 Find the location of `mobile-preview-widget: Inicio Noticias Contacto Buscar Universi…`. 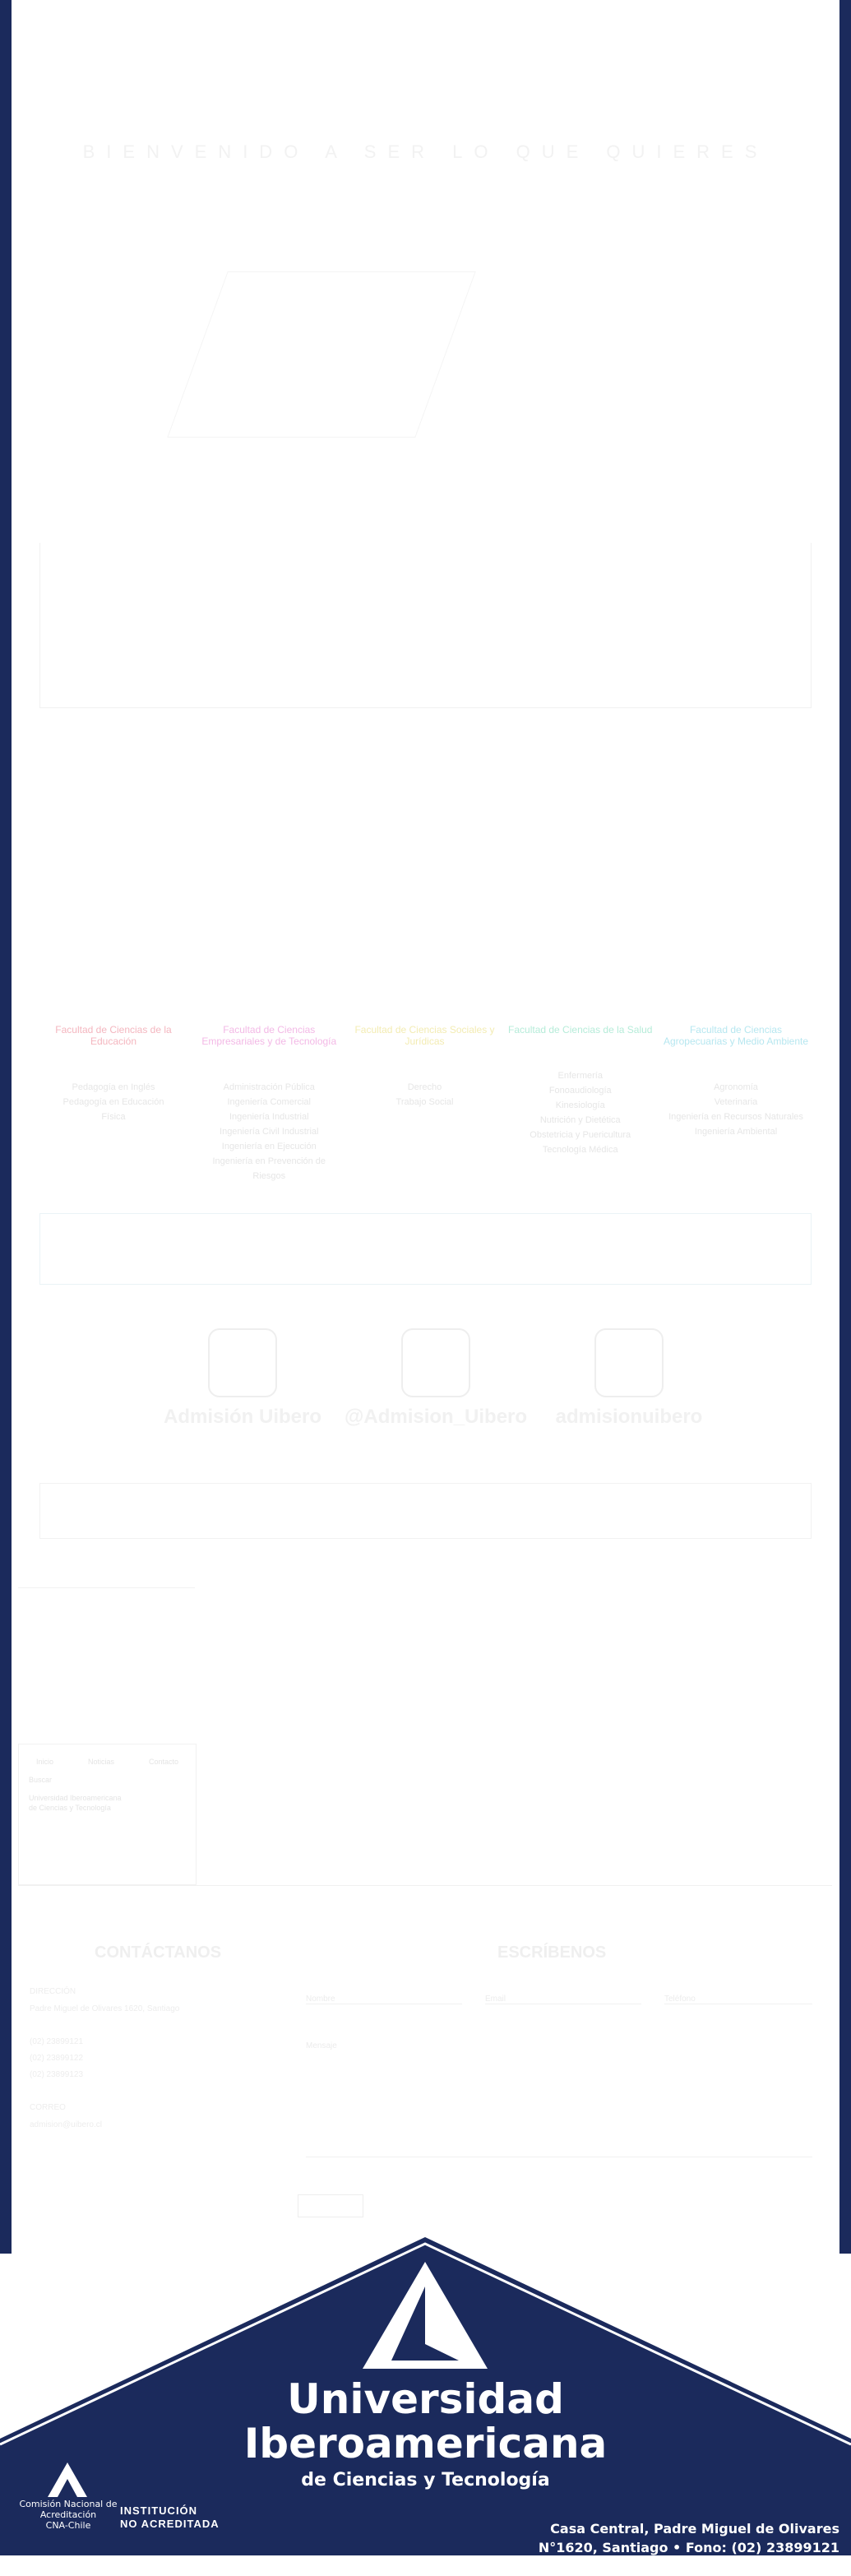

mobile-preview-widget: Inicio Noticias Contacto Buscar Universi… is located at coordinates (107, 1815).